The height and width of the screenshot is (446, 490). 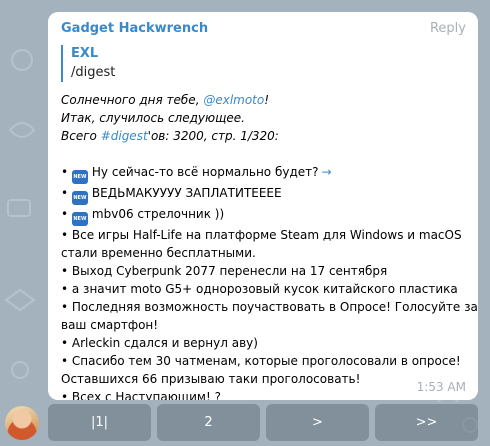 What do you see at coordinates (124, 136) in the screenshot?
I see `digest-hashtag: #digest` at bounding box center [124, 136].